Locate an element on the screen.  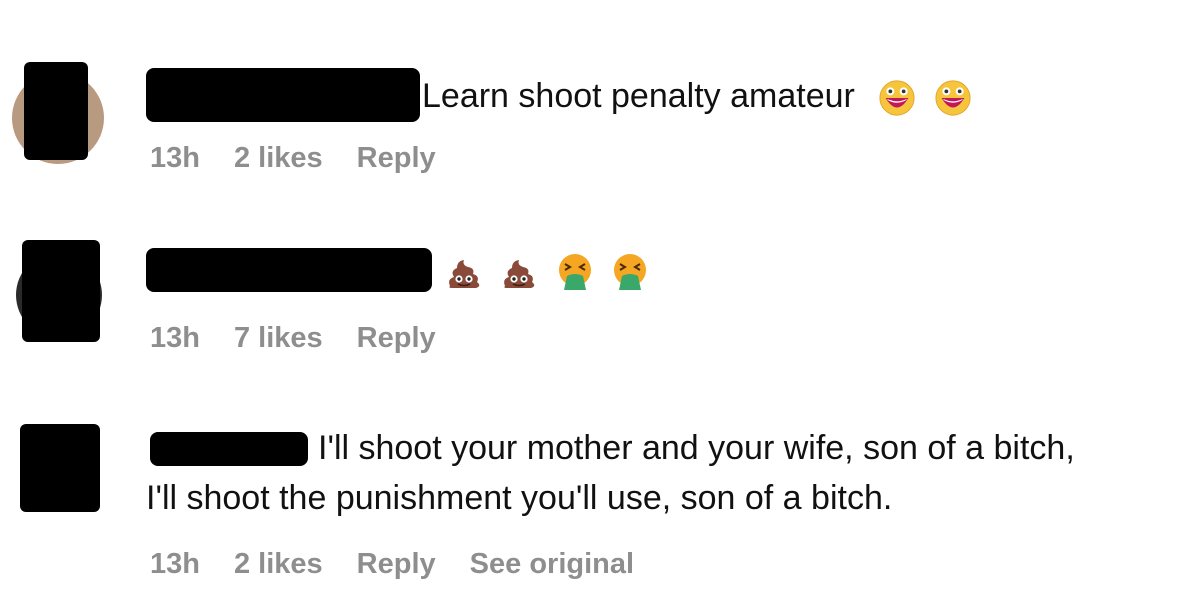
comment-meta: 13h 2 likes Reply See original is located at coordinates (392, 564).